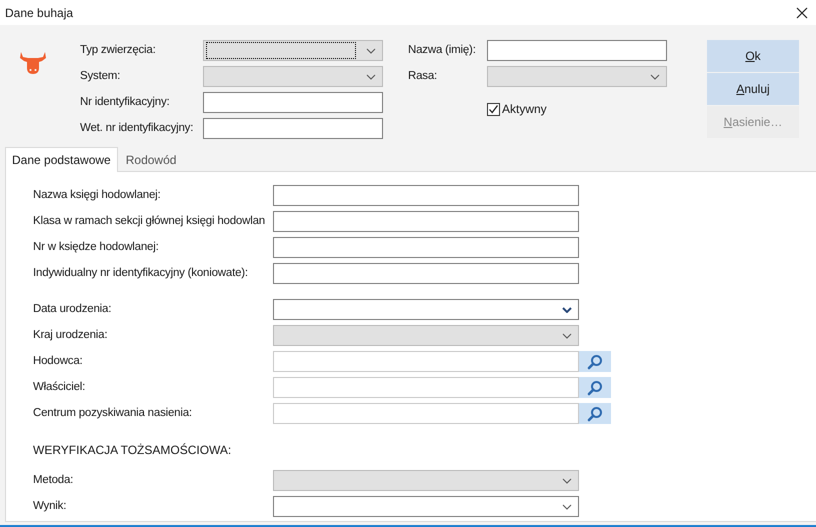 This screenshot has width=816, height=527. What do you see at coordinates (423, 76) in the screenshot?
I see `field-label: Rasa:` at bounding box center [423, 76].